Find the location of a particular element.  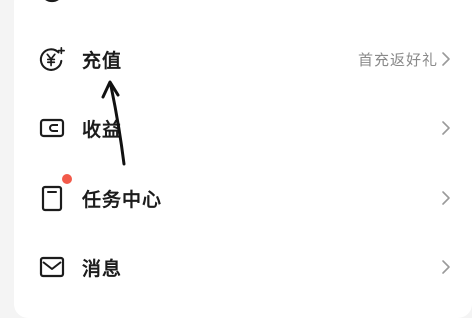

menu-item-label: 充值 is located at coordinates (102, 60).